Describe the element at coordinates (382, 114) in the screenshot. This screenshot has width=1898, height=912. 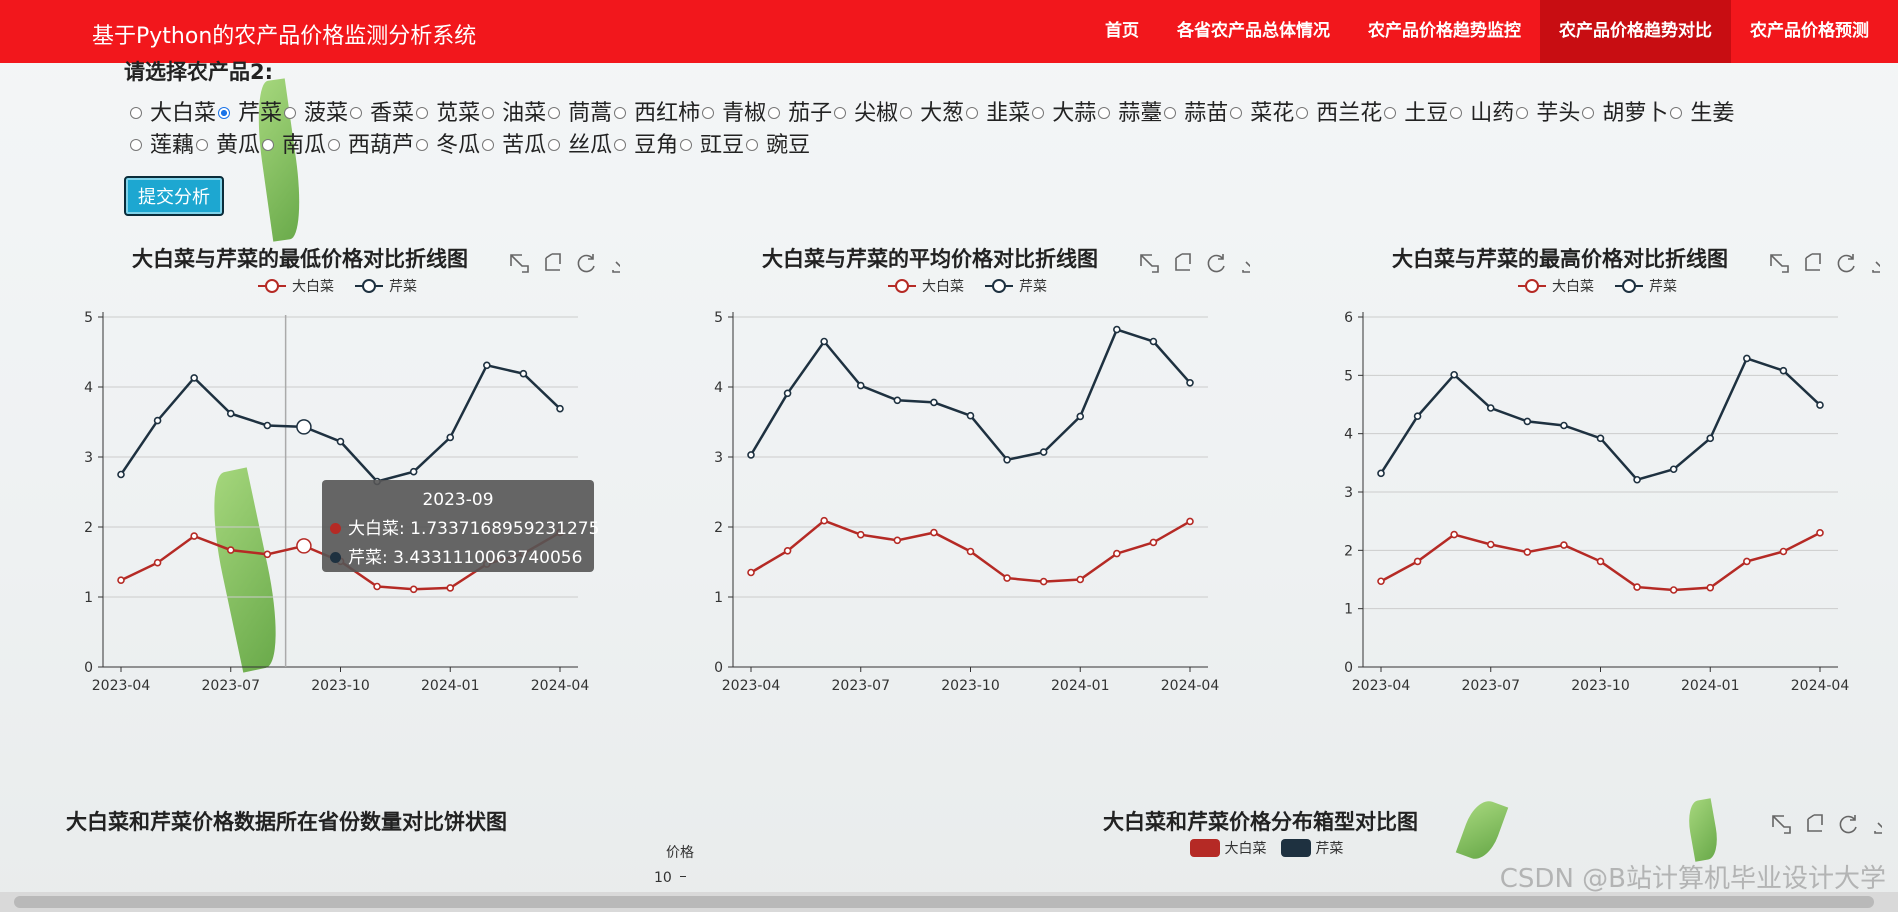
I see `product-option-3: 香菜` at that location.